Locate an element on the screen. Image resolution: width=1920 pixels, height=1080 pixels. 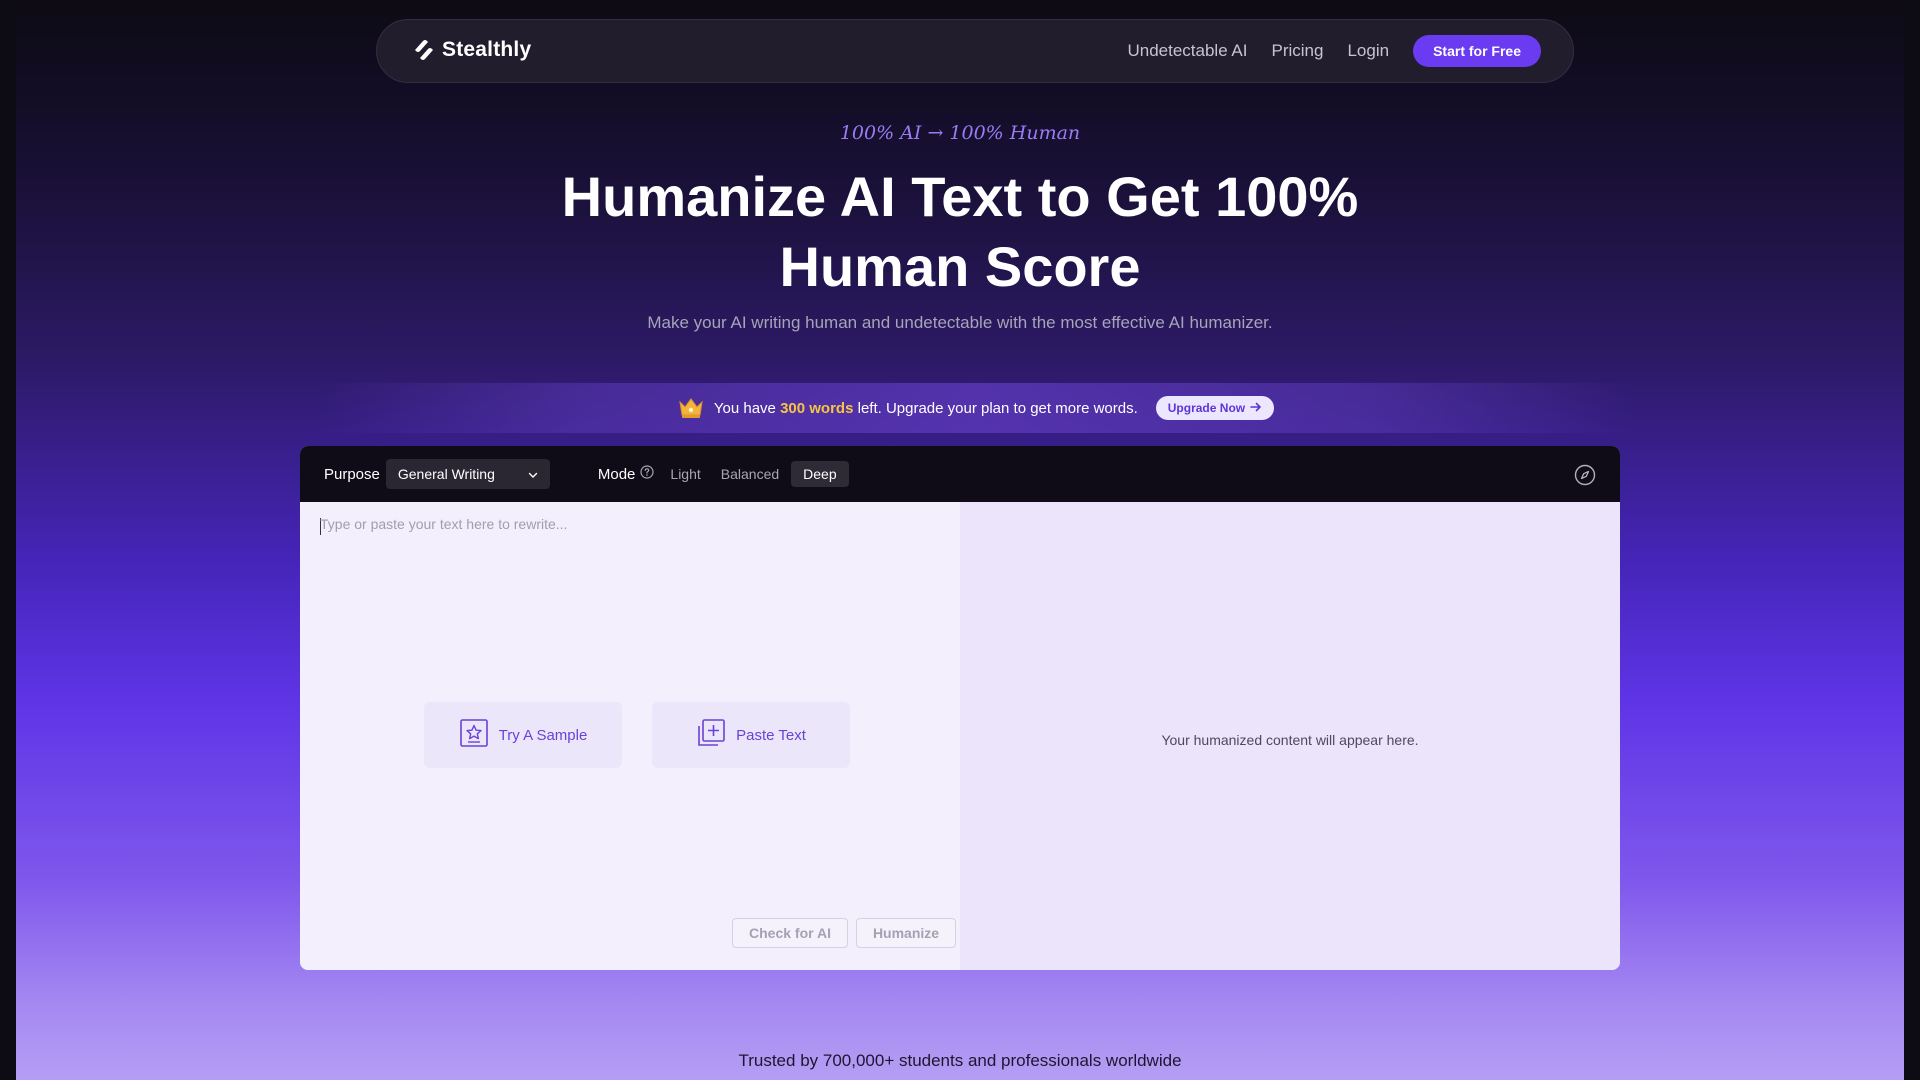
mode-option-balanced: Balanced is located at coordinates (750, 474).